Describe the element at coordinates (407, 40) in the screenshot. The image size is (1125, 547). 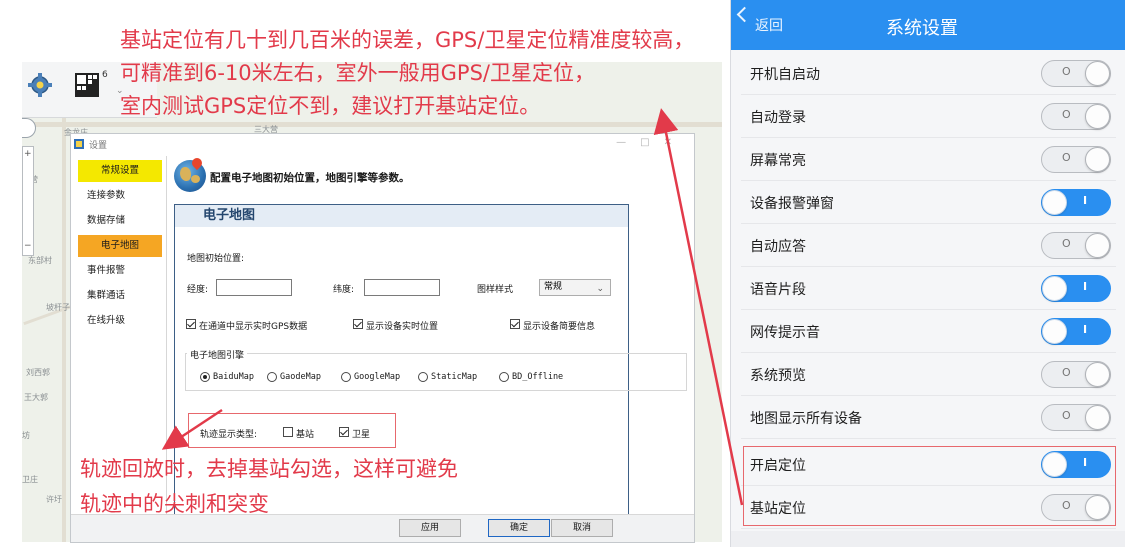
I see `annotation-line: 基站定位有几十到几百米的误差，GPS/卫星定位精准度较高，` at that location.